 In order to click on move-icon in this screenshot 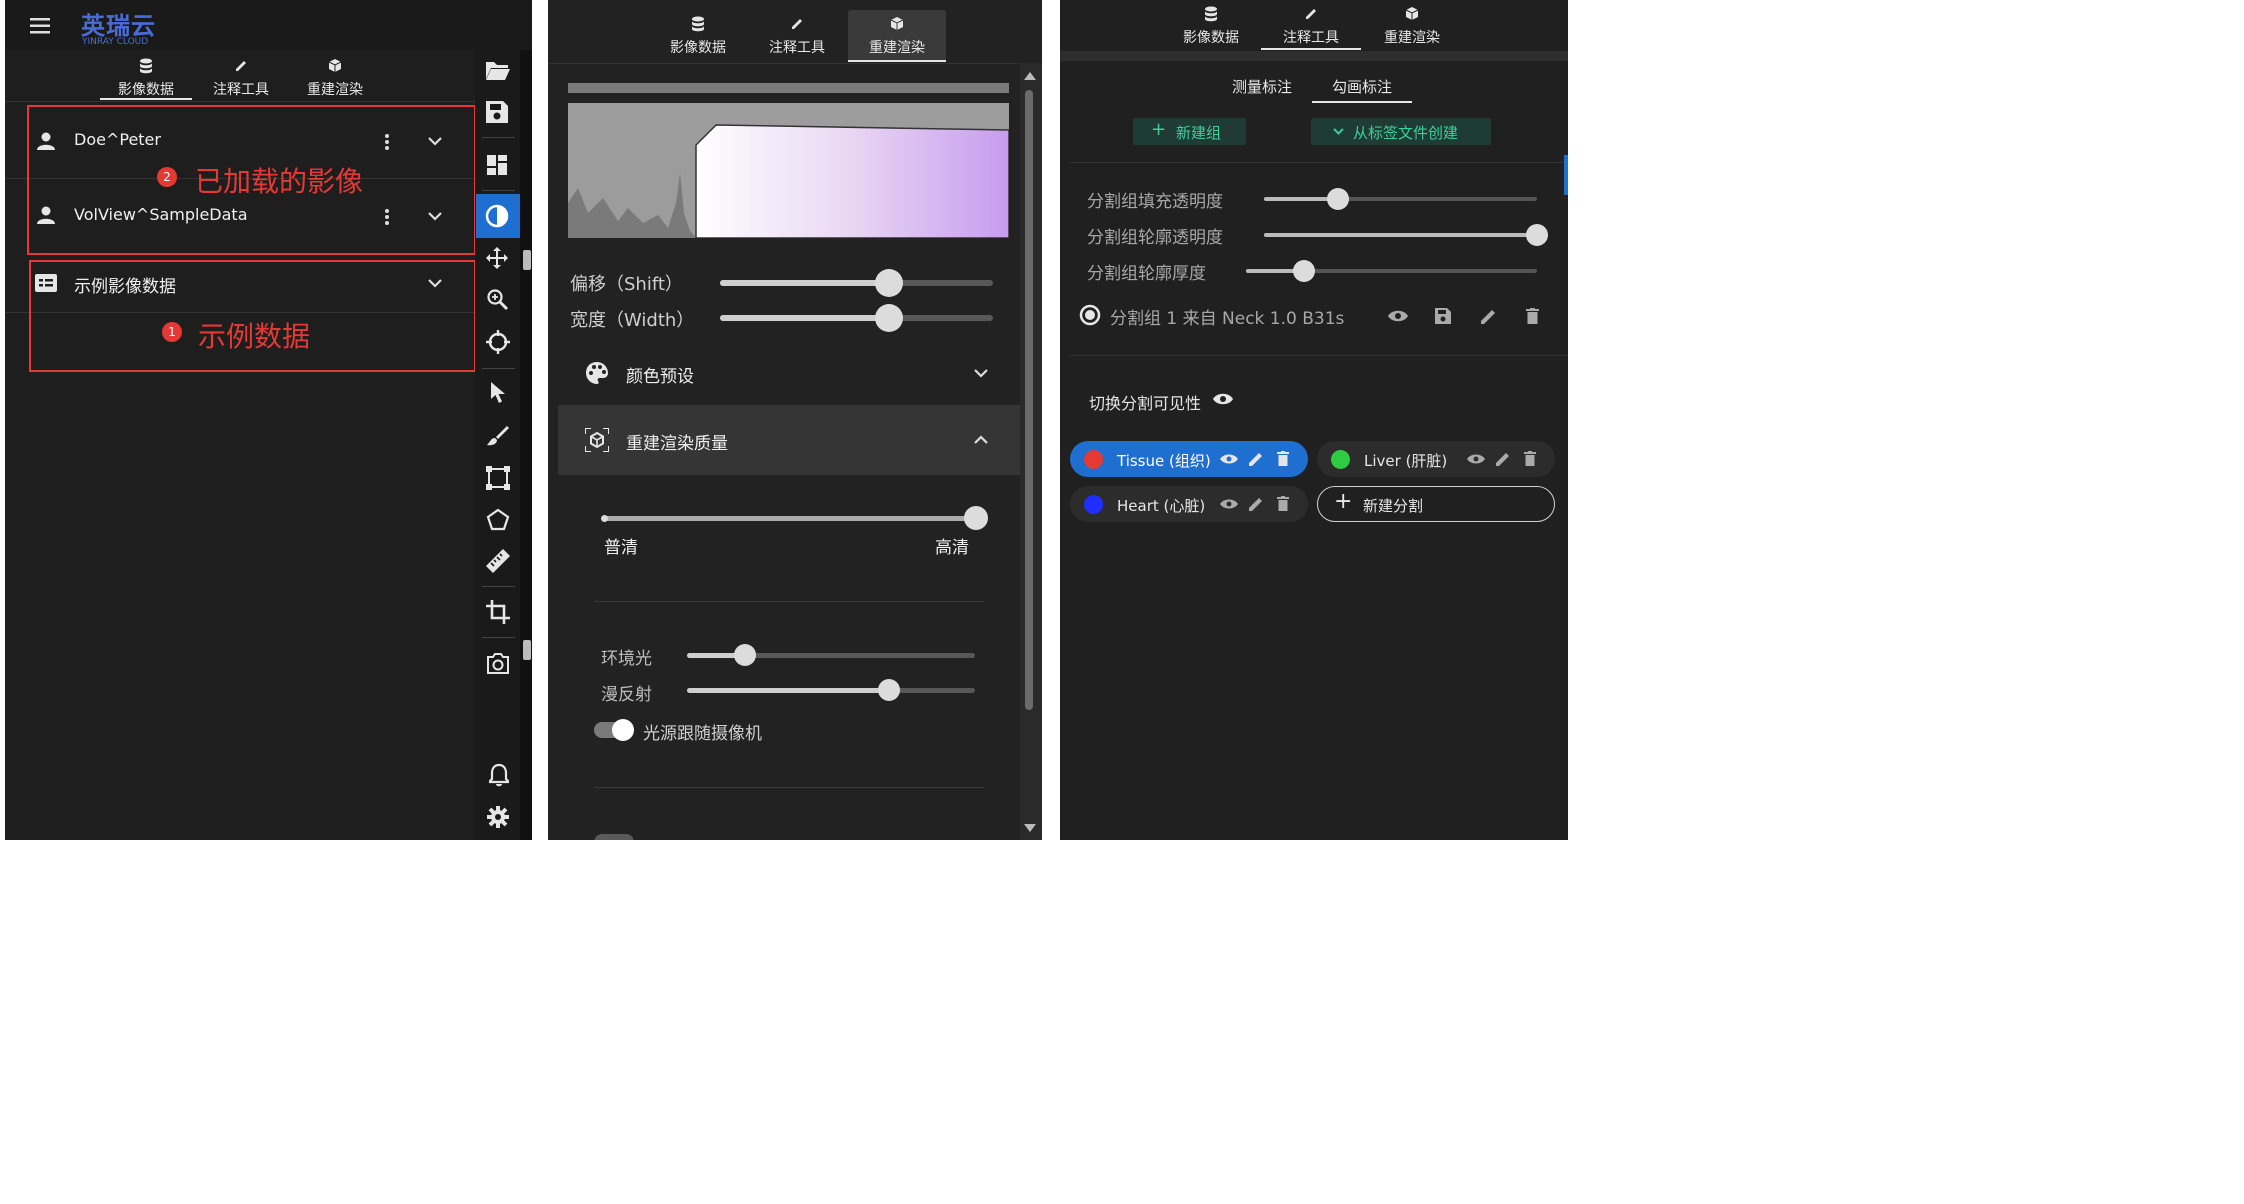, I will do `click(497, 258)`.